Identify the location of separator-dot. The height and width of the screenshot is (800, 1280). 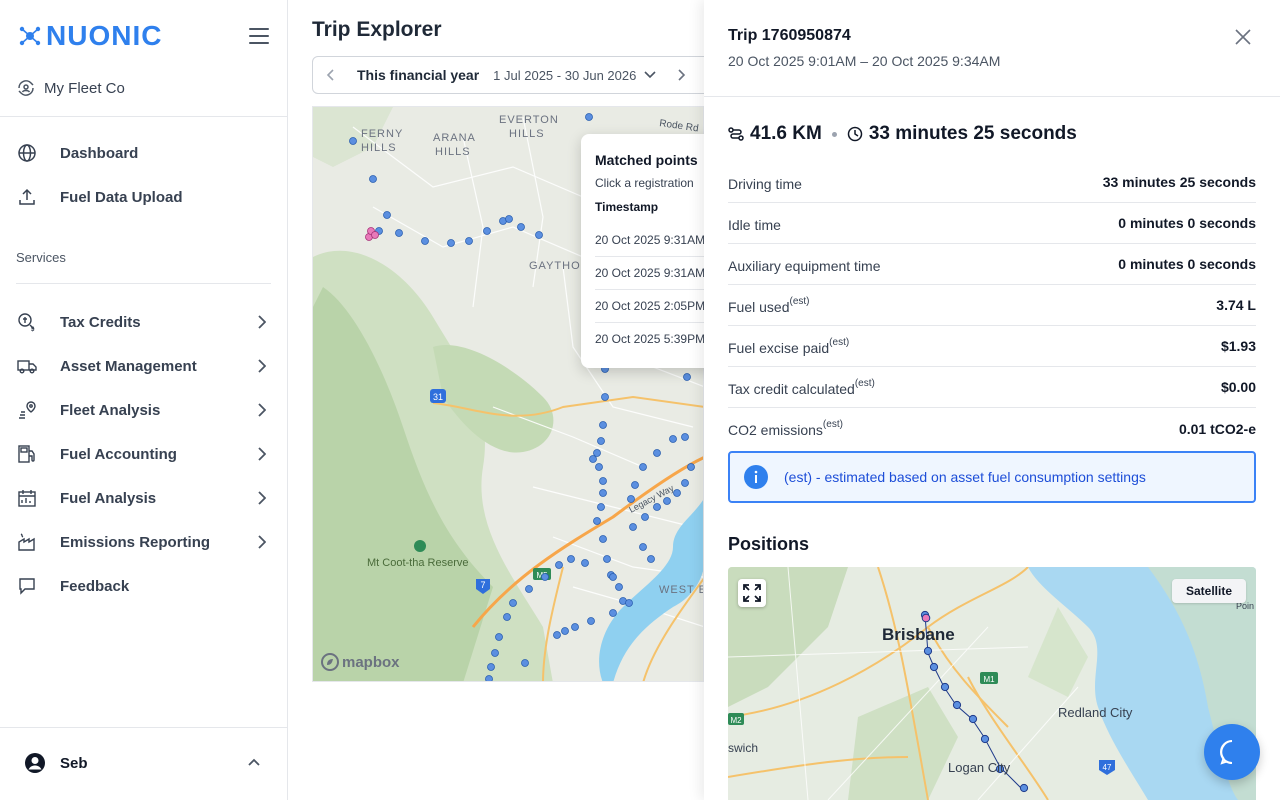
(834, 134).